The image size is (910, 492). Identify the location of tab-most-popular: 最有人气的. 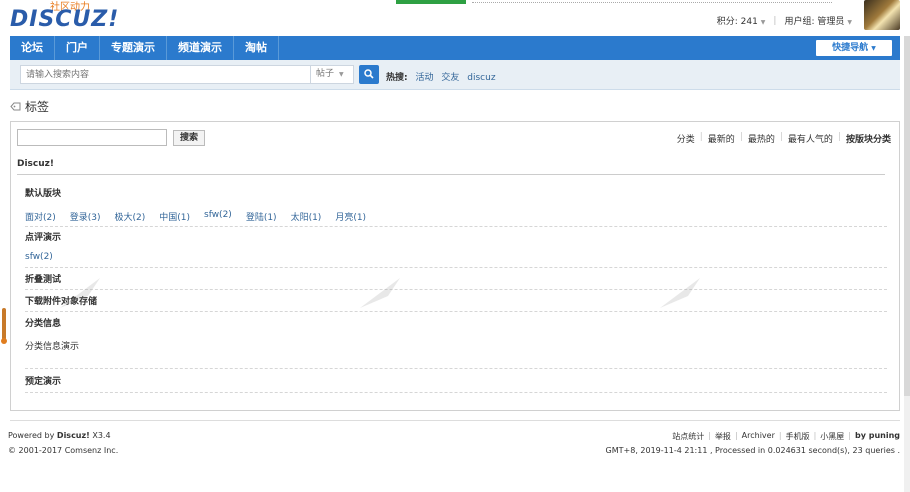
(810, 138).